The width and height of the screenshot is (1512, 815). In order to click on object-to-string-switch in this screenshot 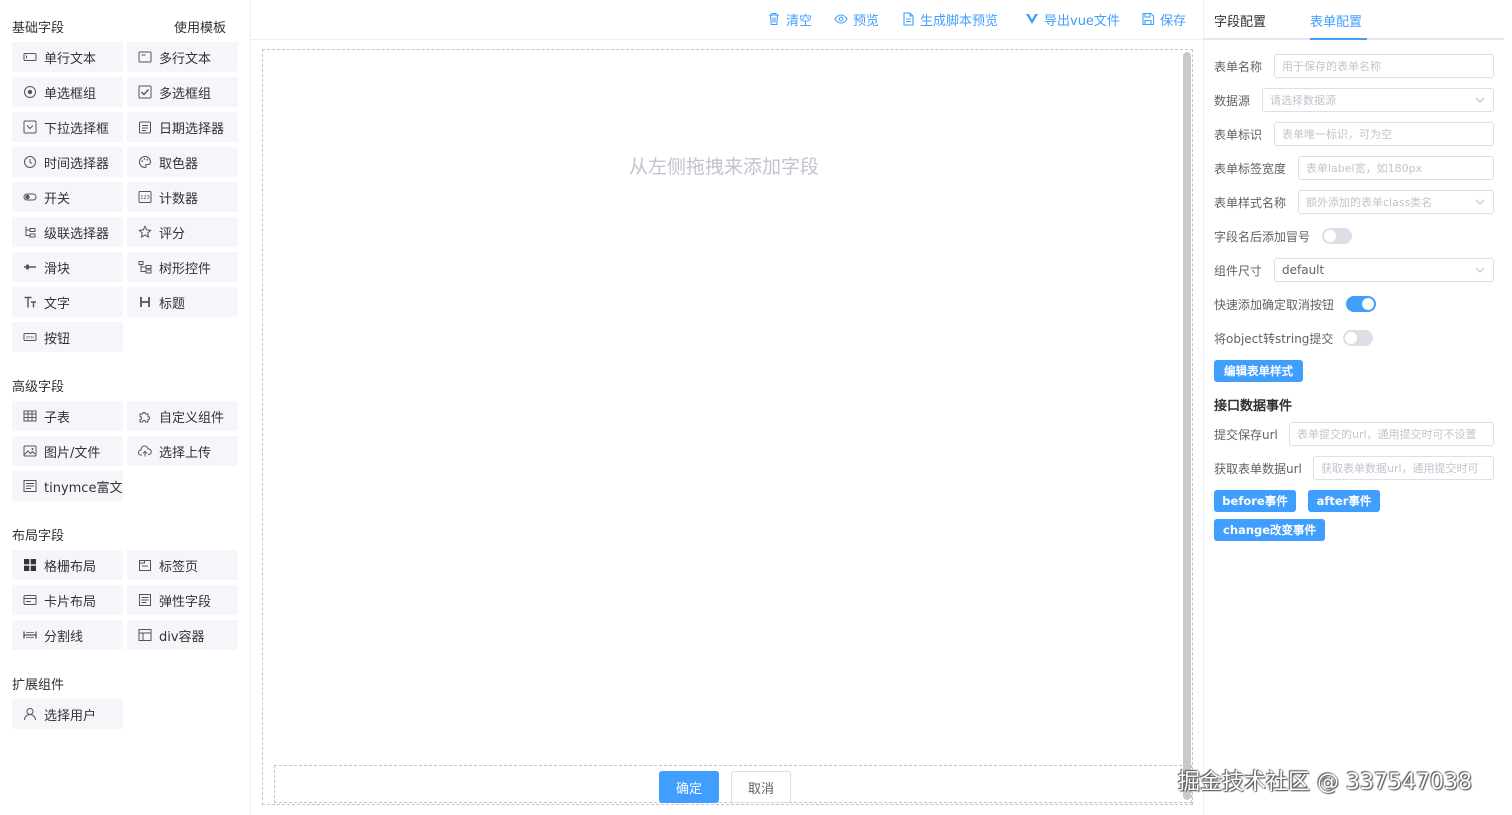, I will do `click(1358, 338)`.